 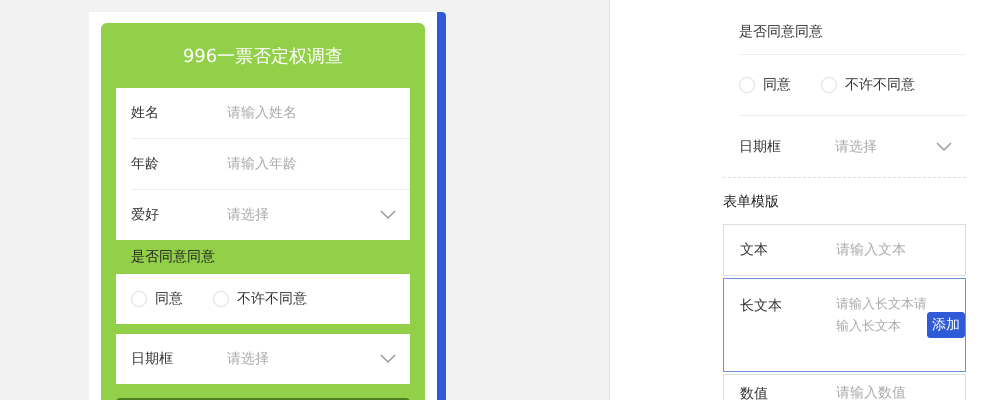 I want to click on template-item: 数值 请输入数值, so click(x=844, y=387).